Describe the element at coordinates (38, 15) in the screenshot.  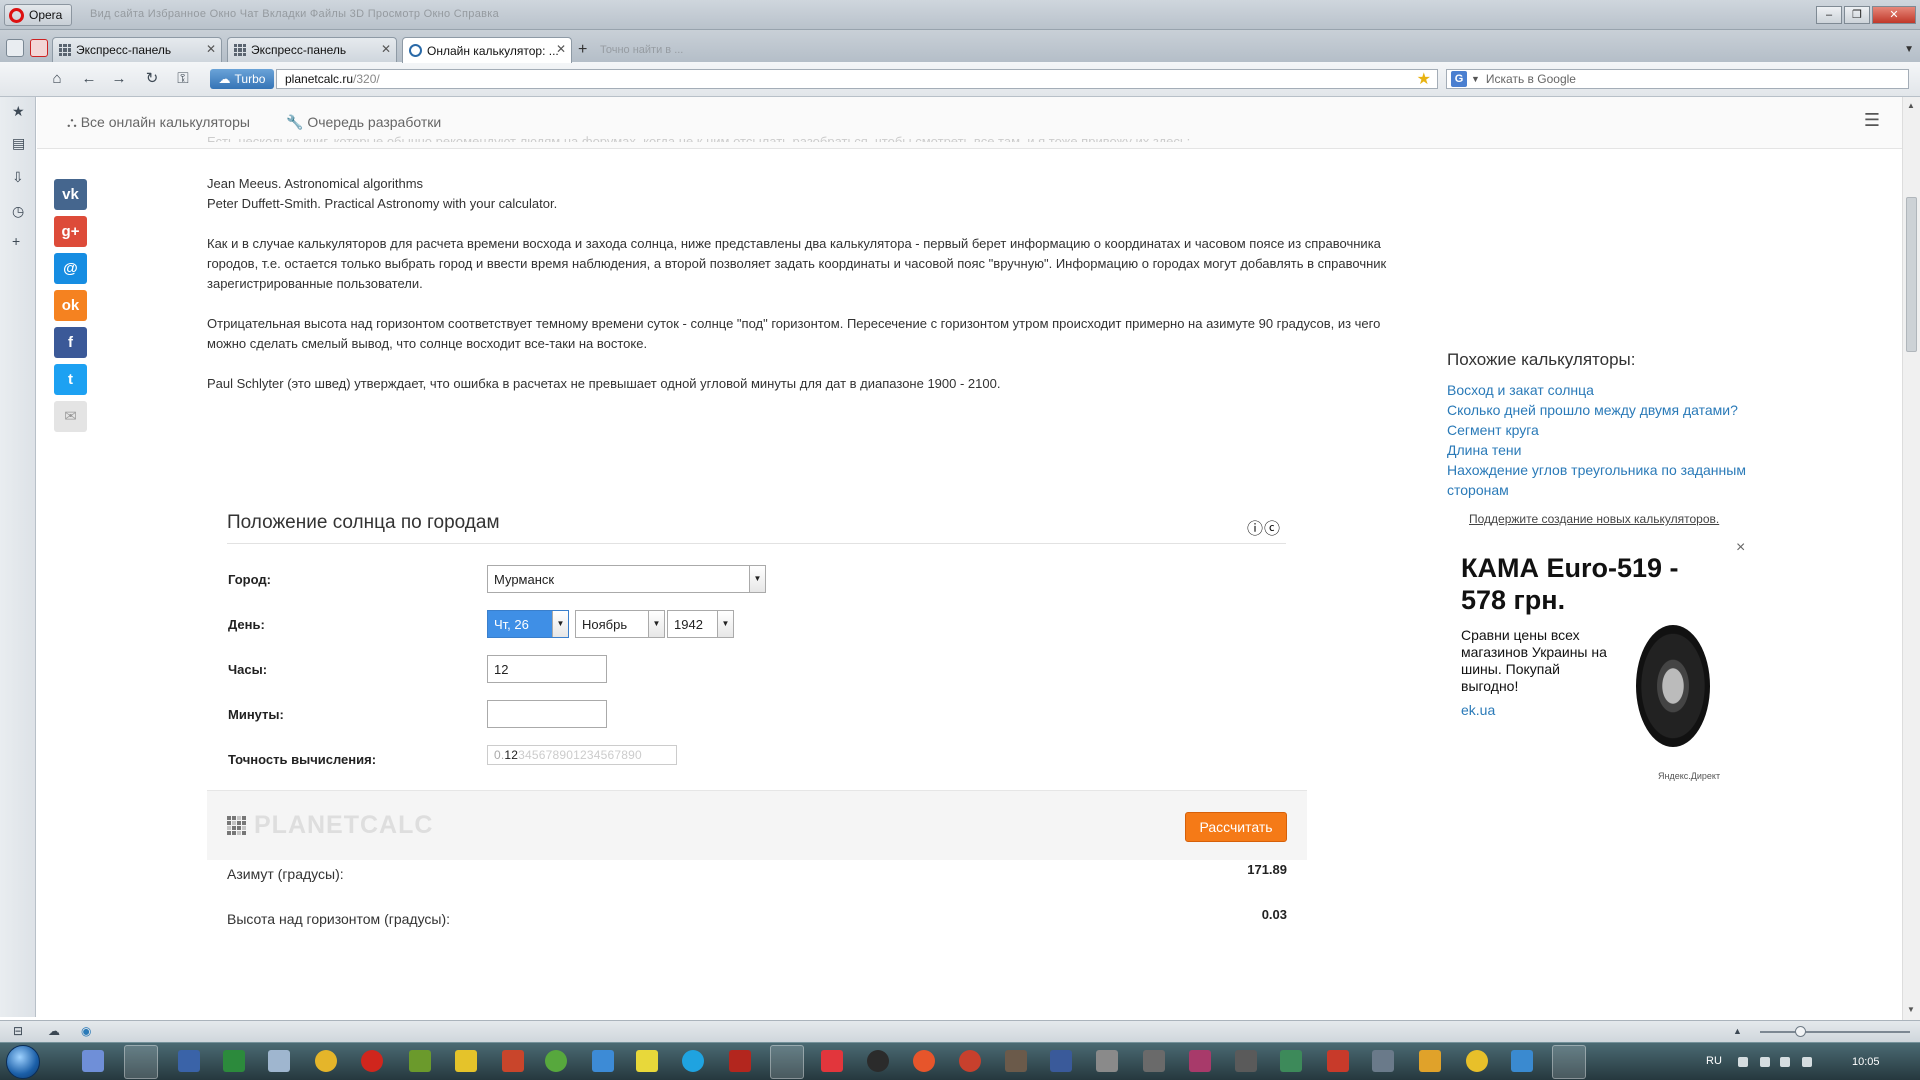
I see `opera-menu-button: Opera` at that location.